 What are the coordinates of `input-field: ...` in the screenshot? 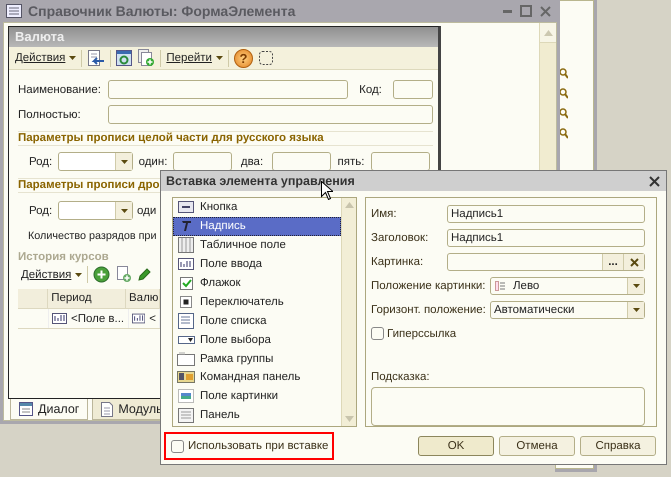 It's located at (546, 262).